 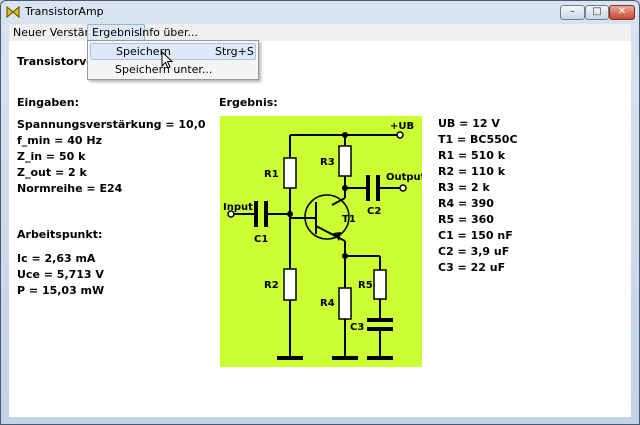 What do you see at coordinates (327, 162) in the screenshot?
I see `label-r3: R3` at bounding box center [327, 162].